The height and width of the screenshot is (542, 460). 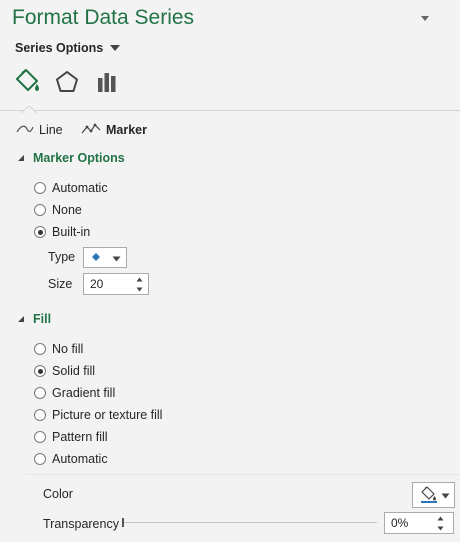 What do you see at coordinates (409, 523) in the screenshot?
I see `transparency-input` at bounding box center [409, 523].